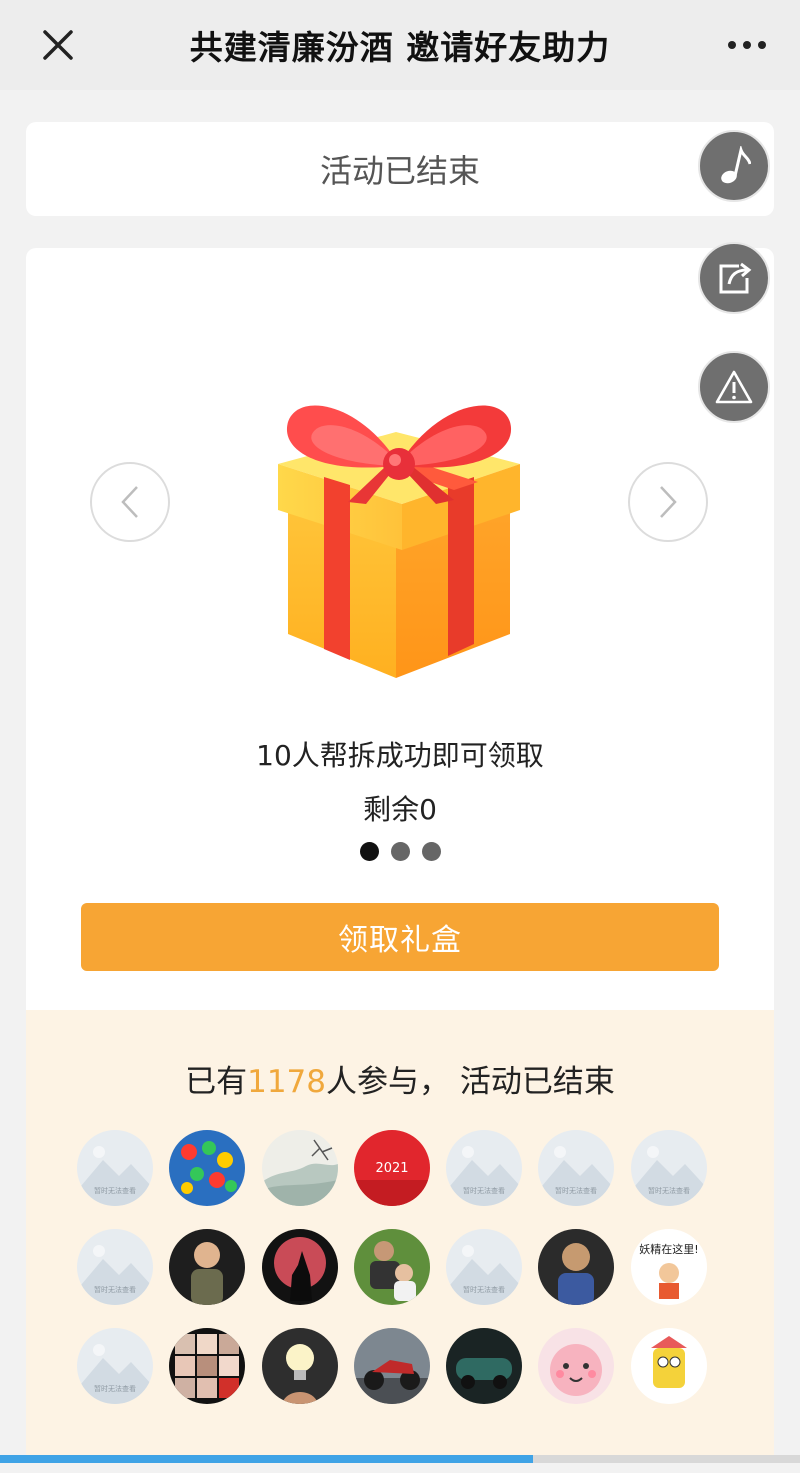 The width and height of the screenshot is (800, 1473). I want to click on activity-status-text: 活动已结束, so click(399, 171).